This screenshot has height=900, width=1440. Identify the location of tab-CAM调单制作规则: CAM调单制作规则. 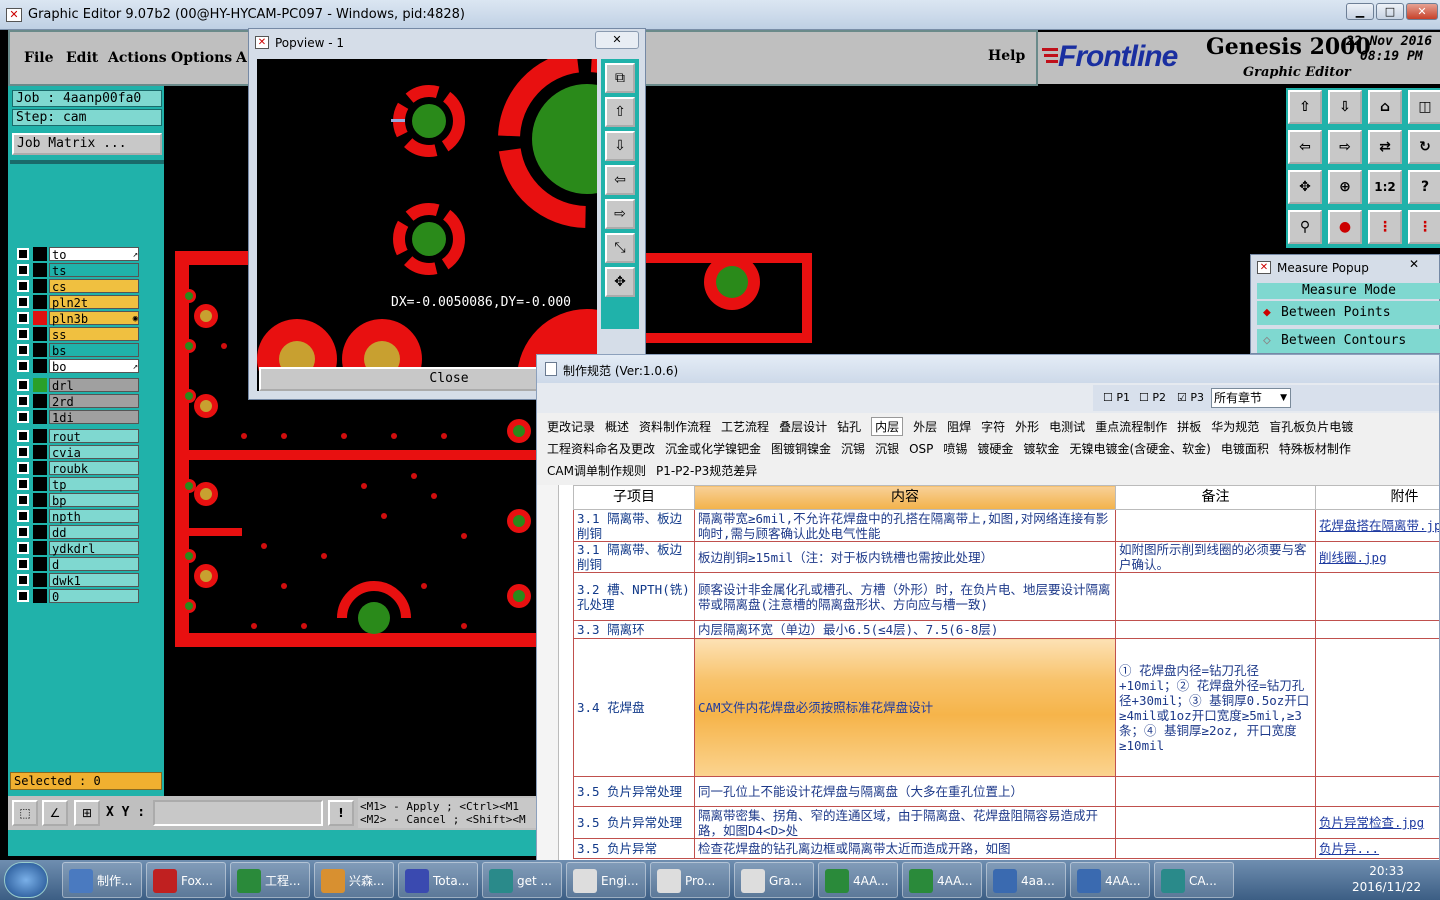
(596, 470).